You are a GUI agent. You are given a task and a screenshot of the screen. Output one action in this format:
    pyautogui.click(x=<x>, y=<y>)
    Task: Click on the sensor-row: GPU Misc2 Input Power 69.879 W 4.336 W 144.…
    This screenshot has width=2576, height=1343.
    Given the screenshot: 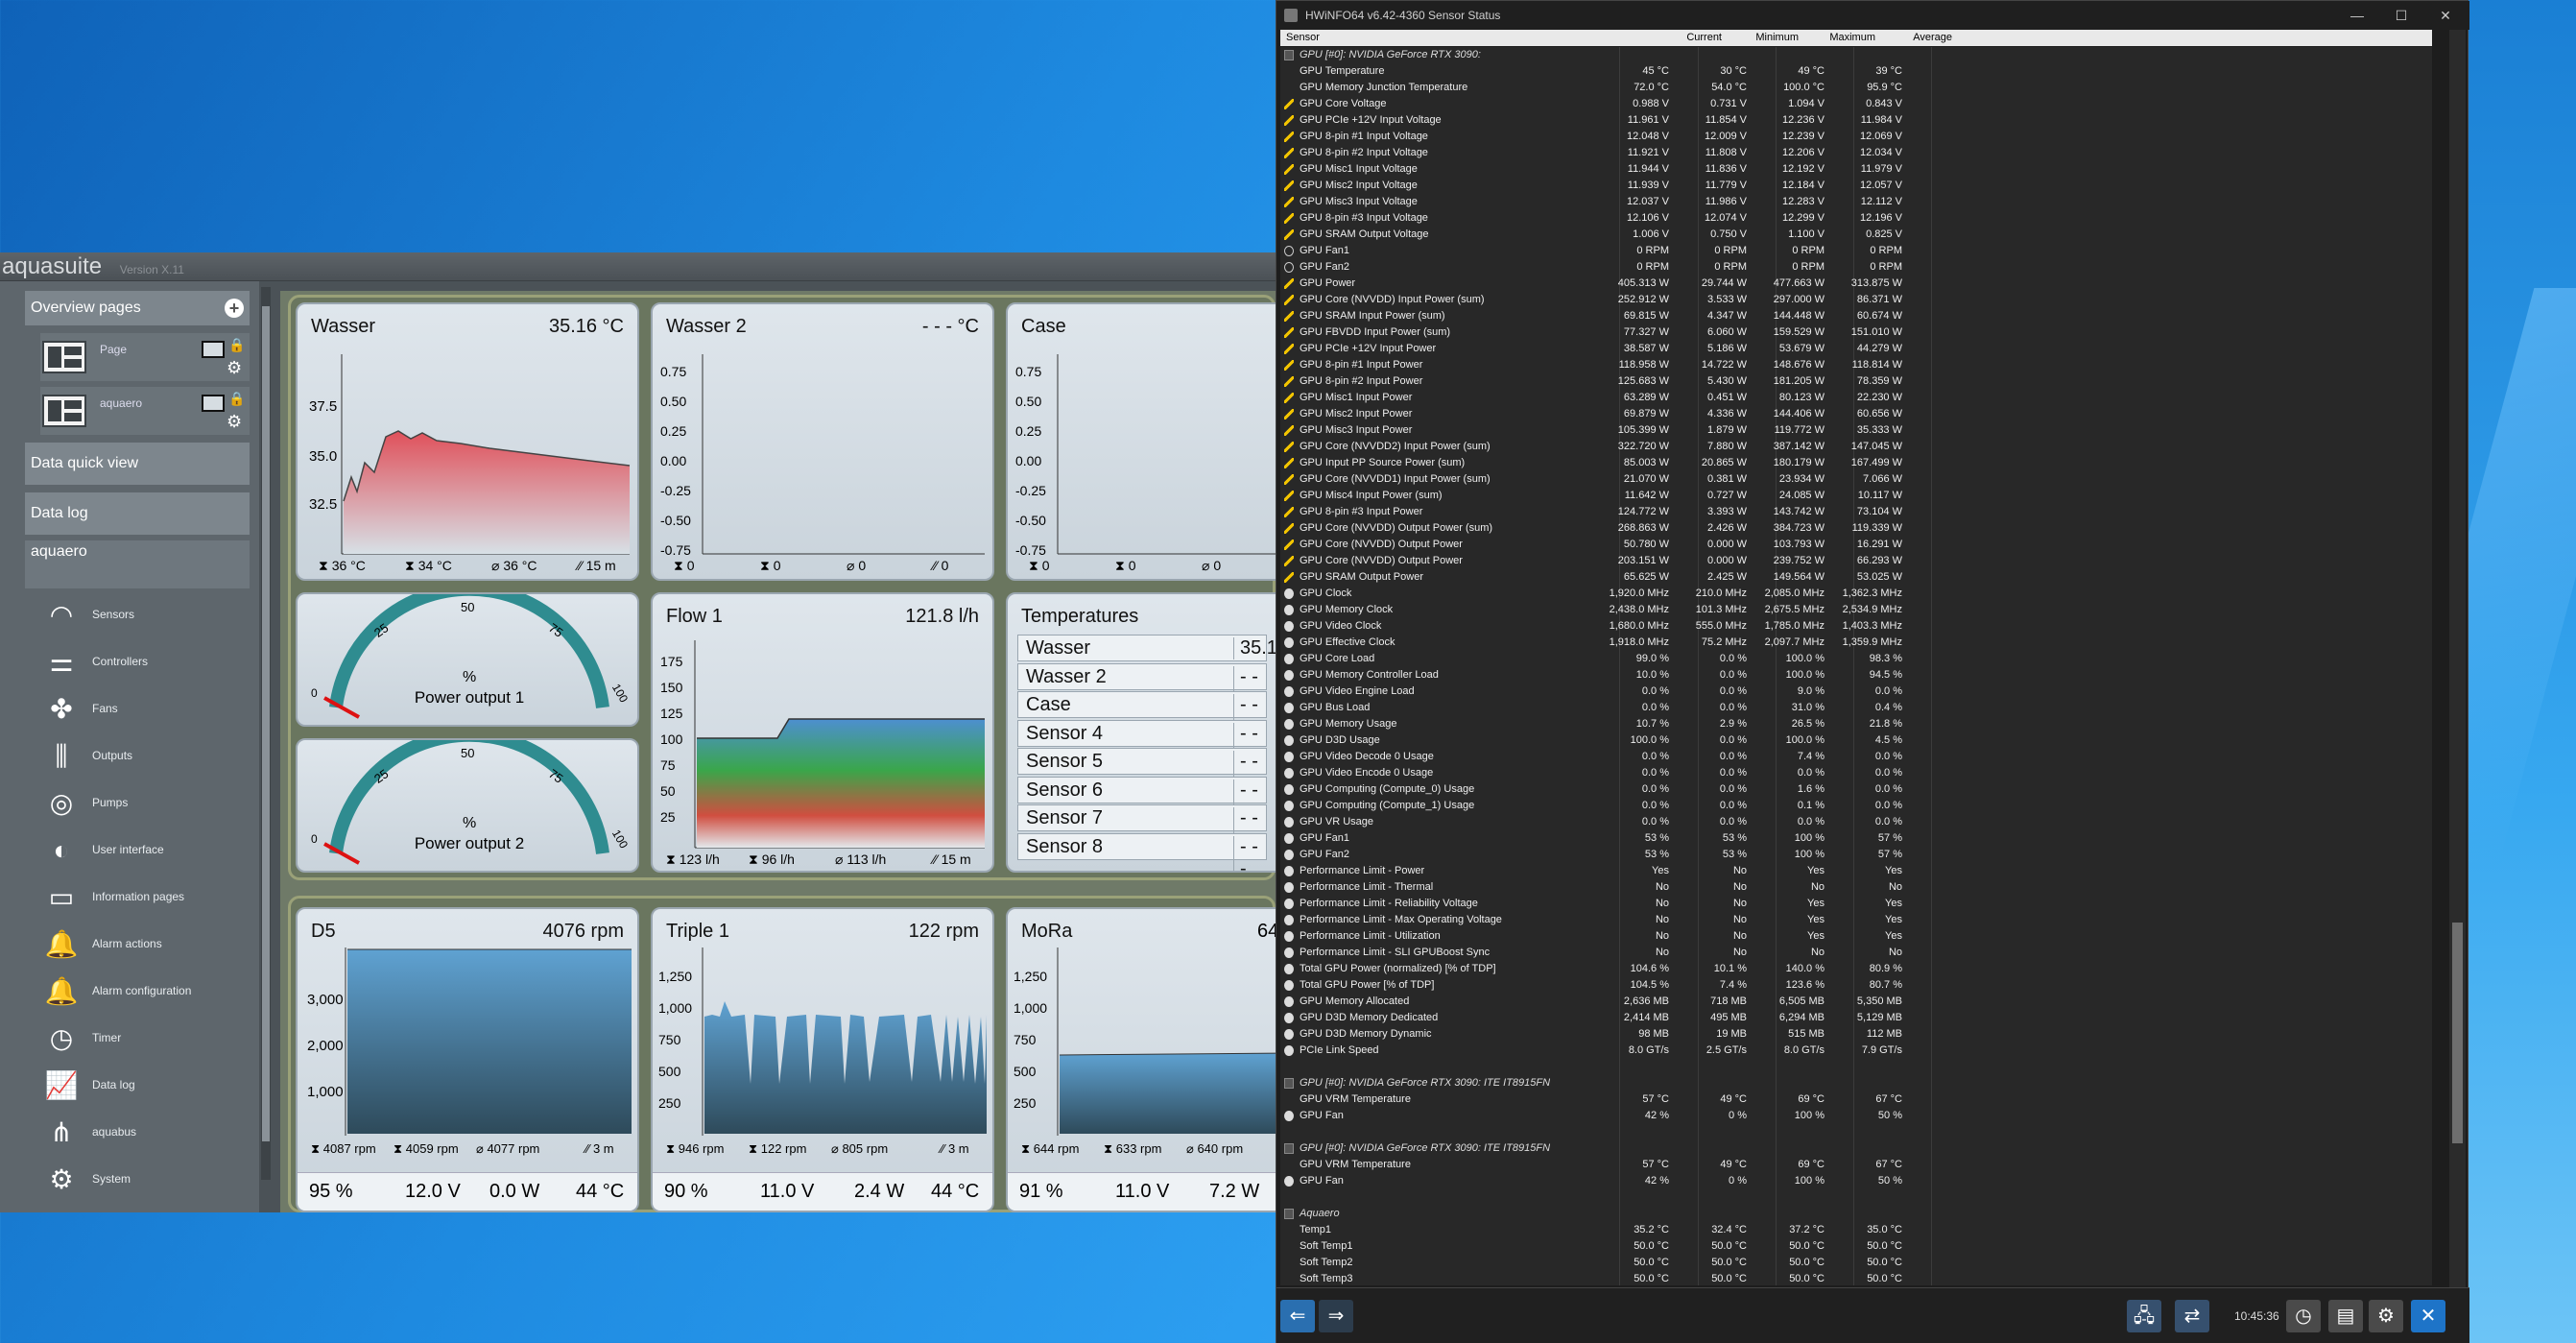 What is the action you would take?
    pyautogui.click(x=1856, y=414)
    